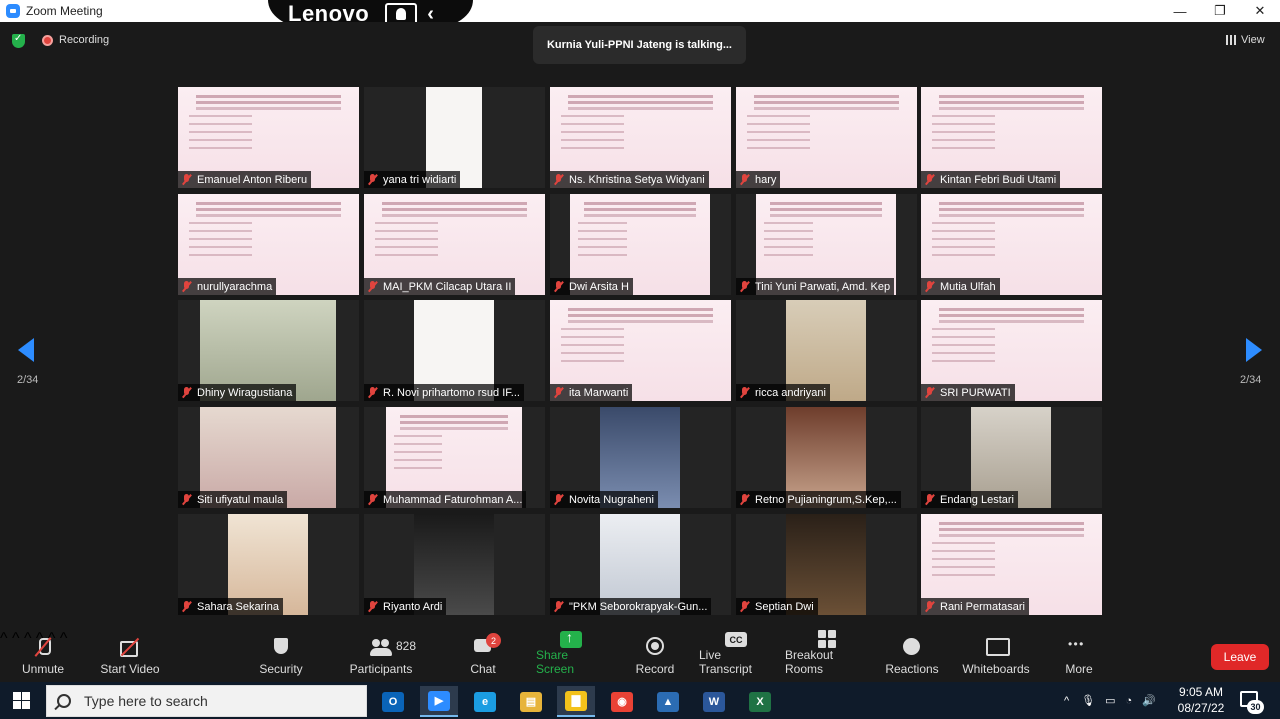 This screenshot has height=719, width=1280. Describe the element at coordinates (1149, 700) in the screenshot. I see `volume-icon: 🔊` at that location.